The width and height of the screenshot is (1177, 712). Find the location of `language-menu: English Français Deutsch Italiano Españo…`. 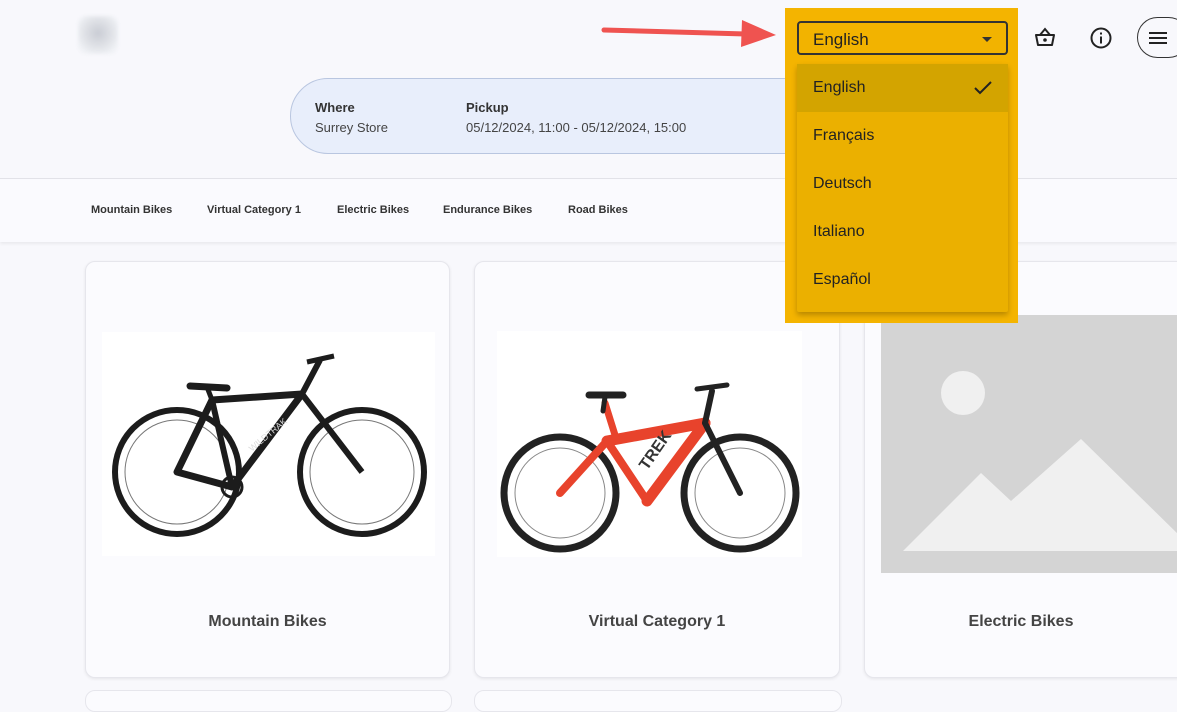

language-menu: English Français Deutsch Italiano Españo… is located at coordinates (902, 188).